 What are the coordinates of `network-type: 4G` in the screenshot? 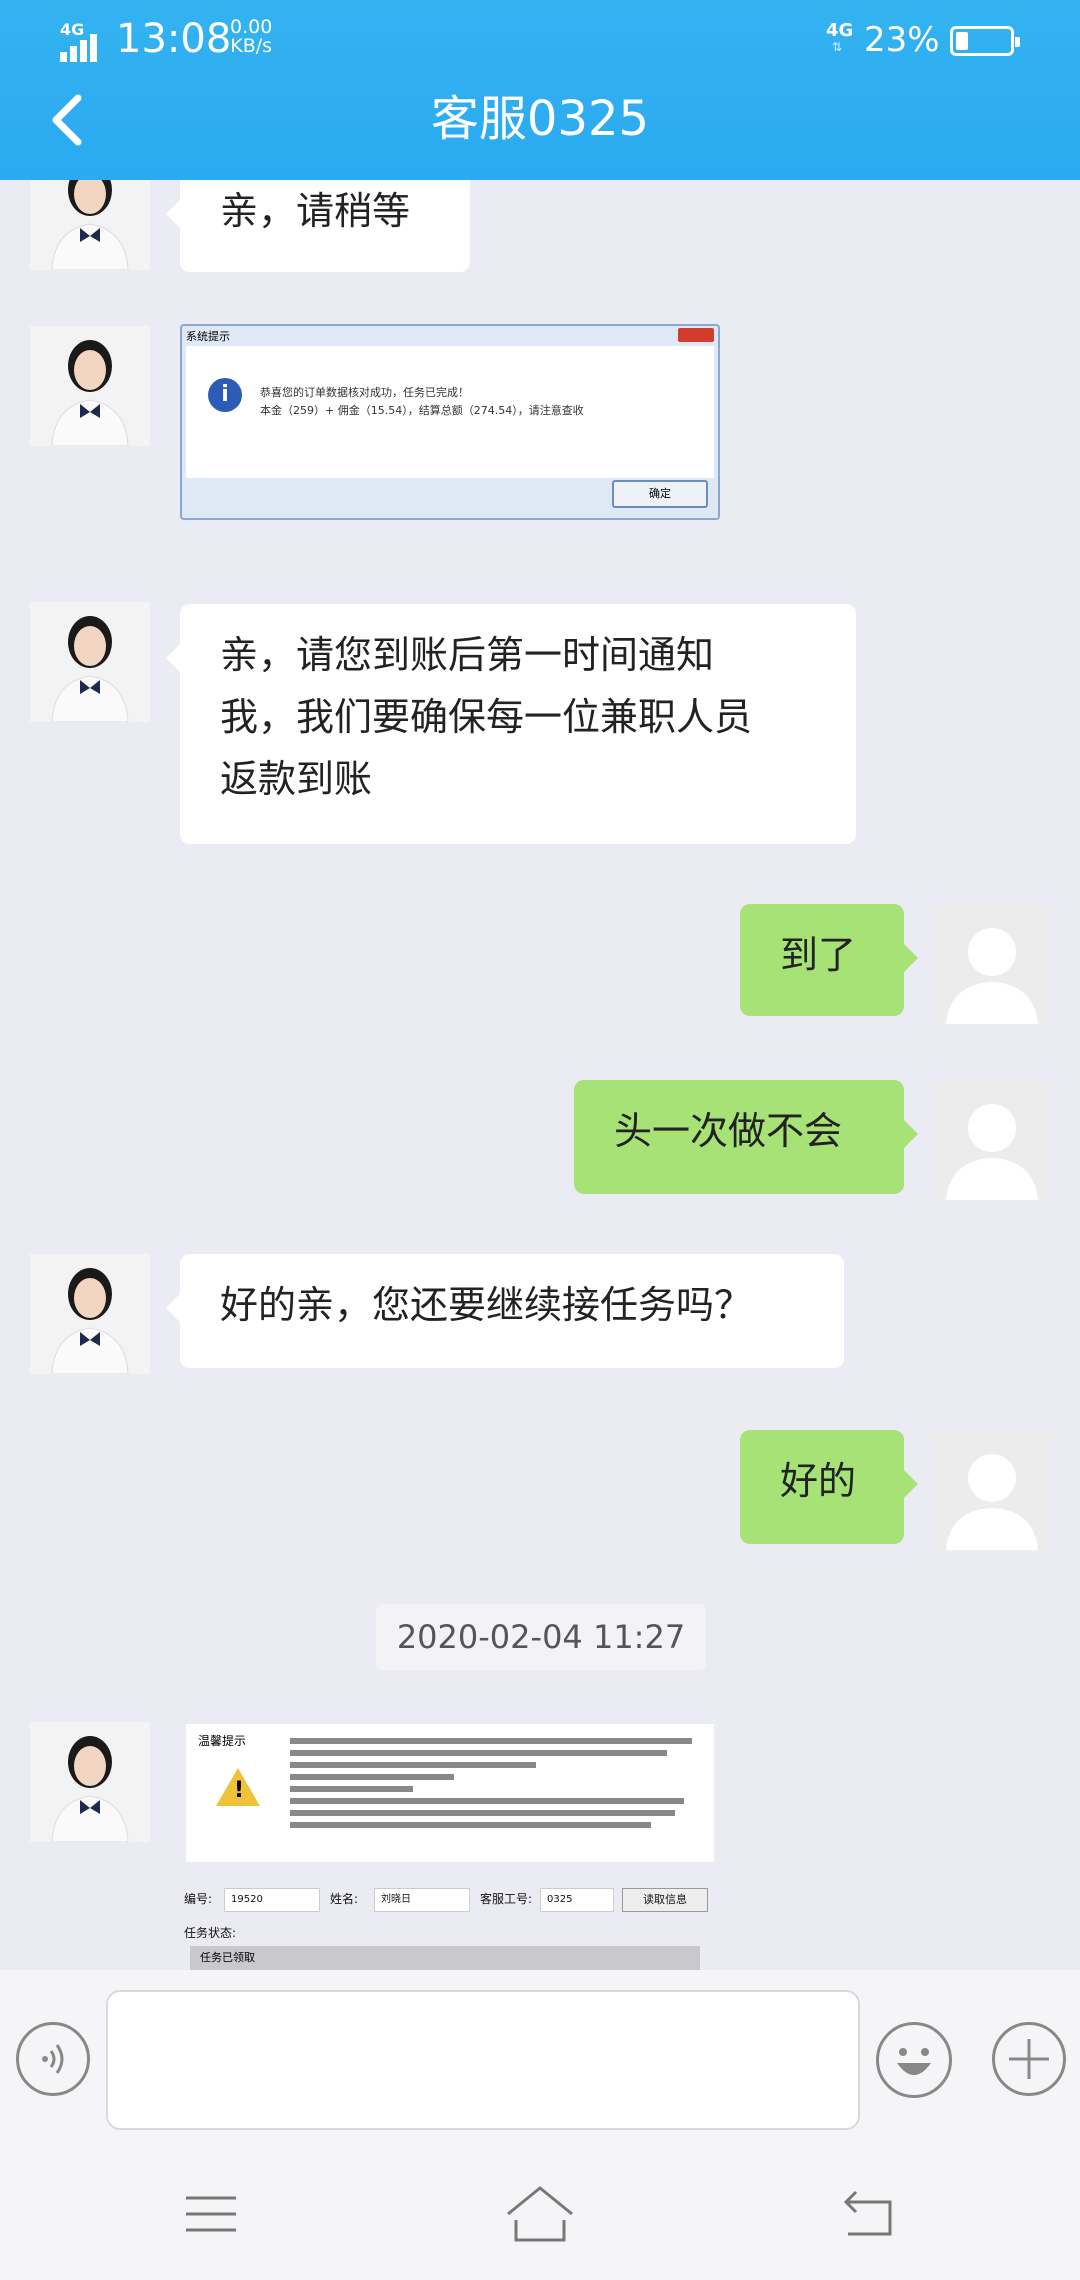 It's located at (72, 29).